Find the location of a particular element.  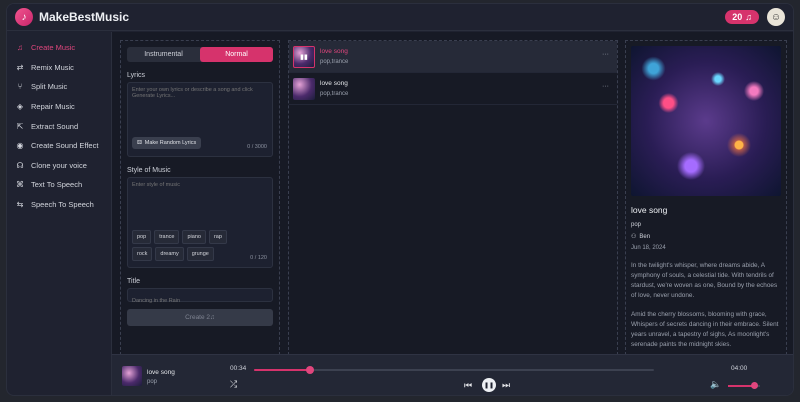

sidebar-item-label: Create Music is located at coordinates (53, 48).